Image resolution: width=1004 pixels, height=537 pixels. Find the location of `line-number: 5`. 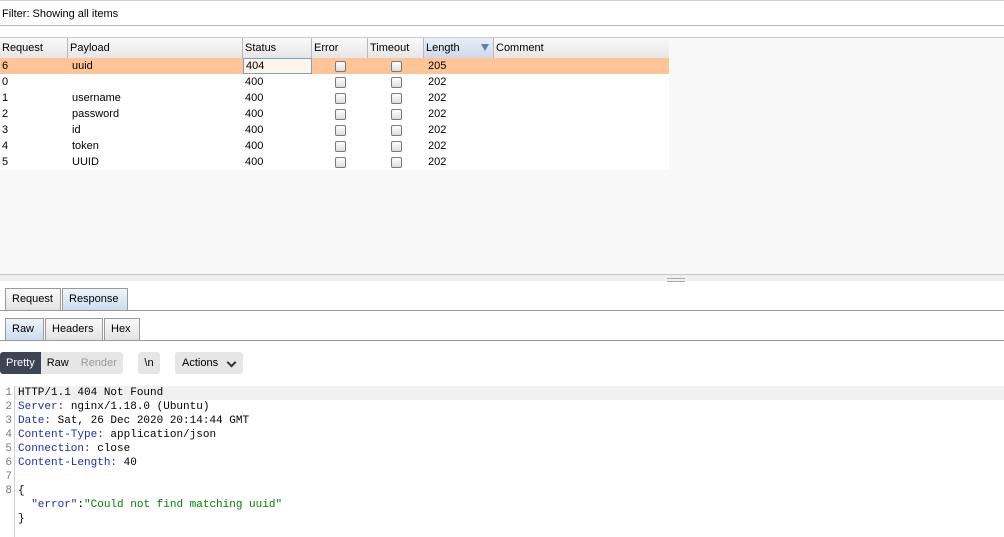

line-number: 5 is located at coordinates (8, 449).